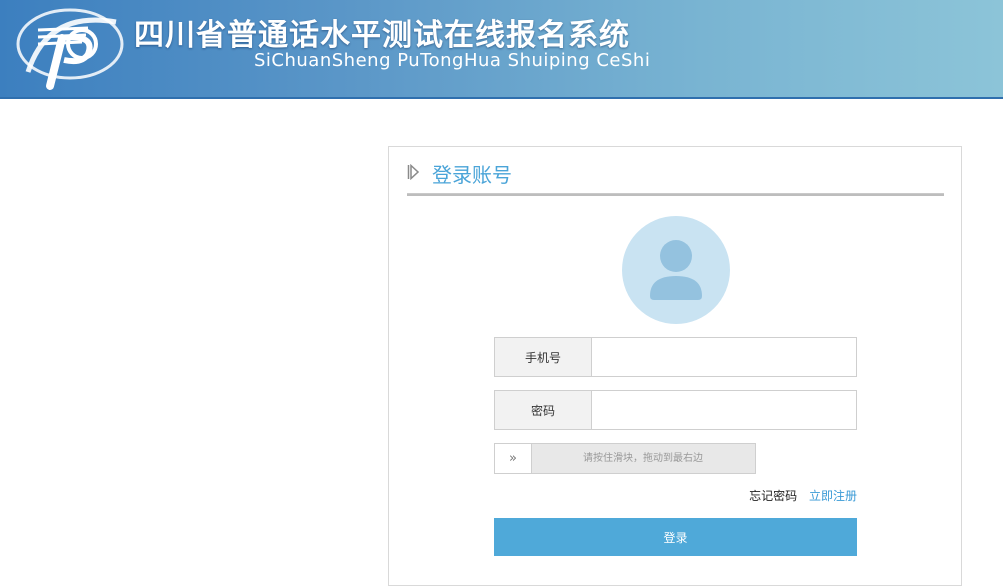 Image resolution: width=1003 pixels, height=586 pixels. What do you see at coordinates (70, 49) in the screenshot?
I see `site-logo-icon` at bounding box center [70, 49].